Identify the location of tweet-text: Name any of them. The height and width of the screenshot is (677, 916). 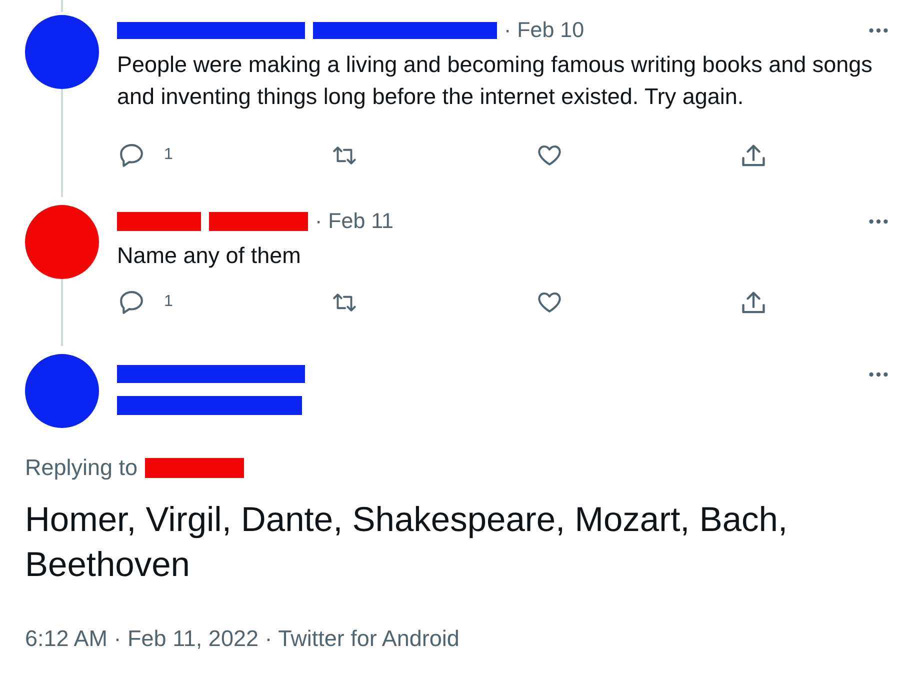
(209, 256).